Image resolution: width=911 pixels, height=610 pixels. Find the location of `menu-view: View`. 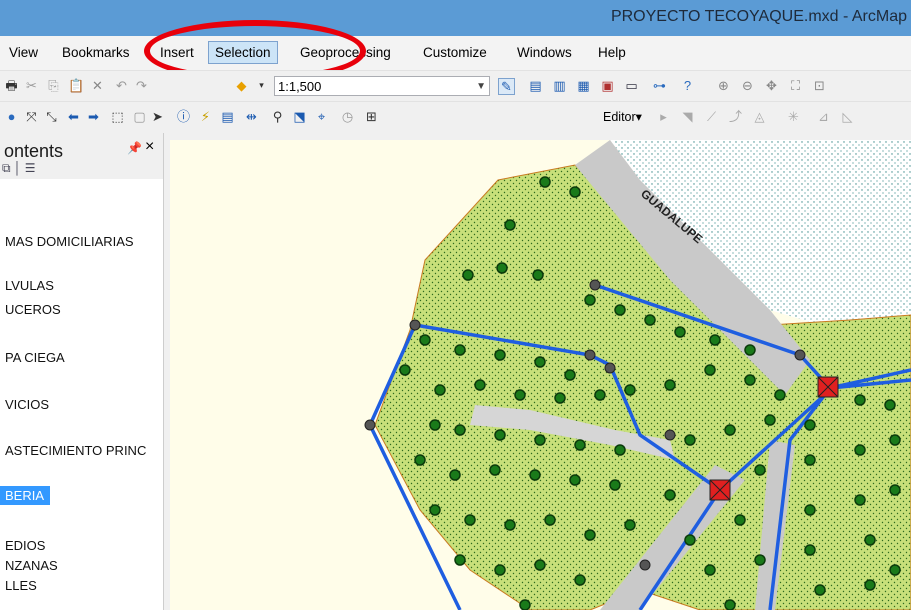

menu-view: View is located at coordinates (23, 52).